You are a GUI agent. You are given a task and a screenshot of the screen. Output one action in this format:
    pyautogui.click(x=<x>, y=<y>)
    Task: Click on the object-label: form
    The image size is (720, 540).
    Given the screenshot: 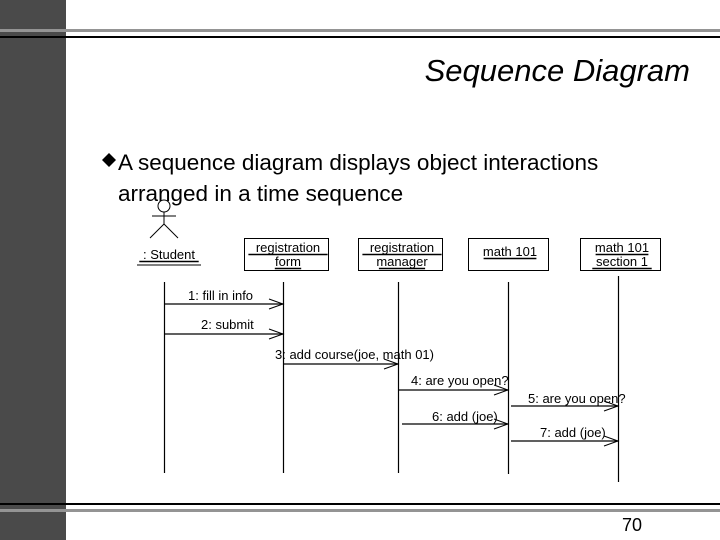 What is the action you would take?
    pyautogui.click(x=288, y=261)
    